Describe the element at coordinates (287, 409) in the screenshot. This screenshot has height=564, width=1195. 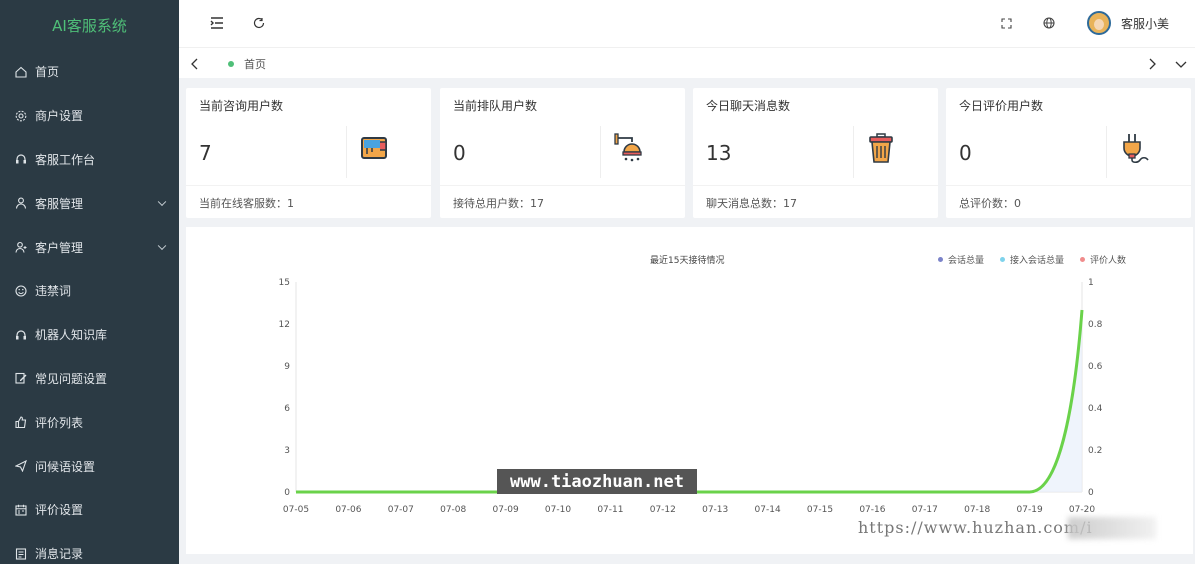
I see `y-left-tick-label: 6` at that location.